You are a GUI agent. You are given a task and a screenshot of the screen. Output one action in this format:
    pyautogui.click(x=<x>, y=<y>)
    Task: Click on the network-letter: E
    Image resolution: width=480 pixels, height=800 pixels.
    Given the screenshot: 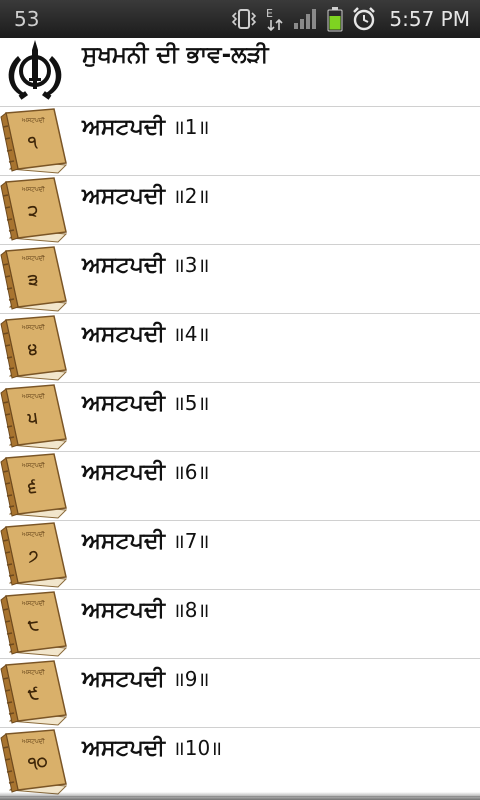 What is the action you would take?
    pyautogui.click(x=269, y=13)
    